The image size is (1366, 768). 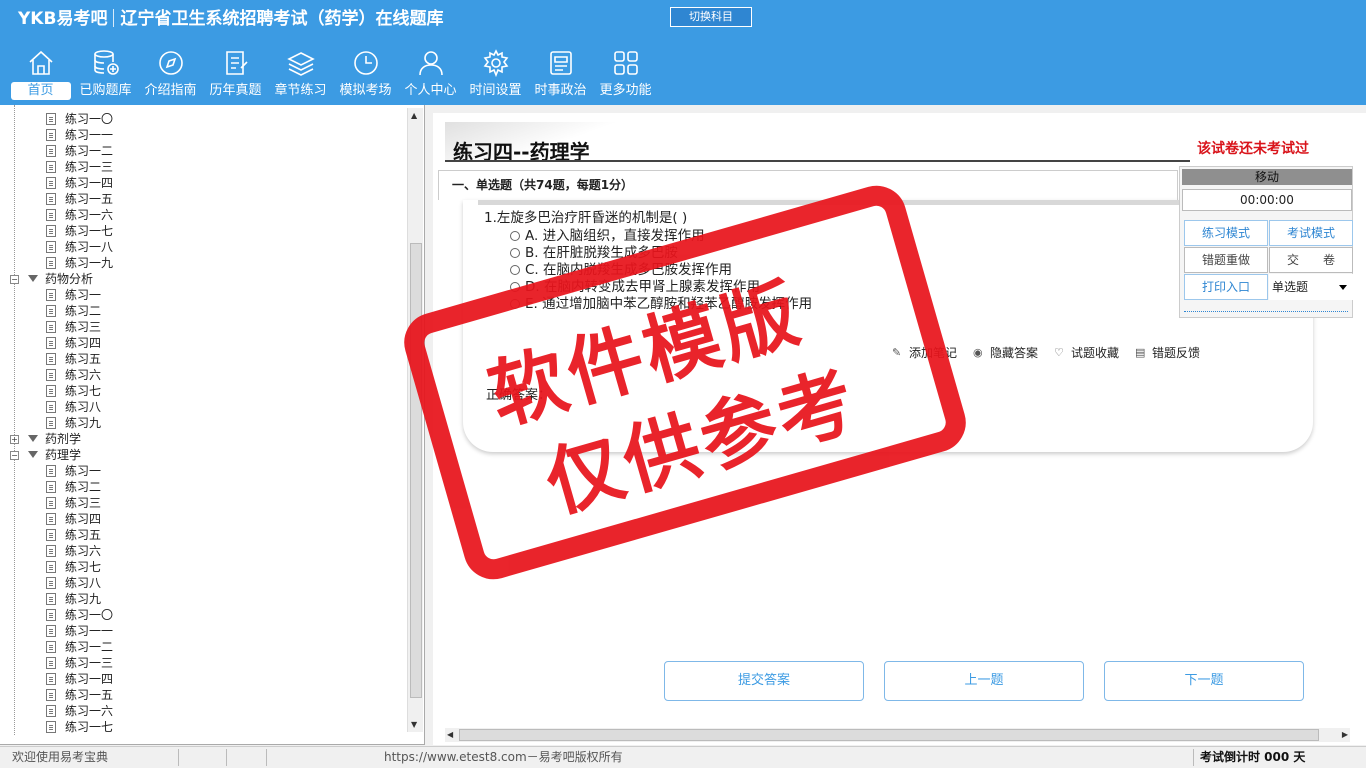 I want to click on next-question-button: 下一题, so click(x=1204, y=681).